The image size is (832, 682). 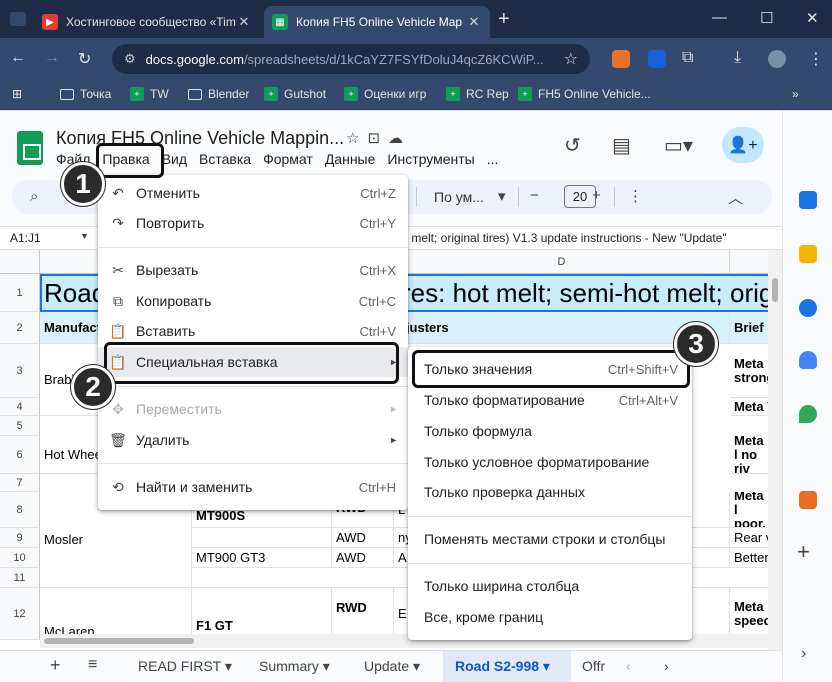 What do you see at coordinates (572, 145) in the screenshot?
I see `history-icon: ↺` at bounding box center [572, 145].